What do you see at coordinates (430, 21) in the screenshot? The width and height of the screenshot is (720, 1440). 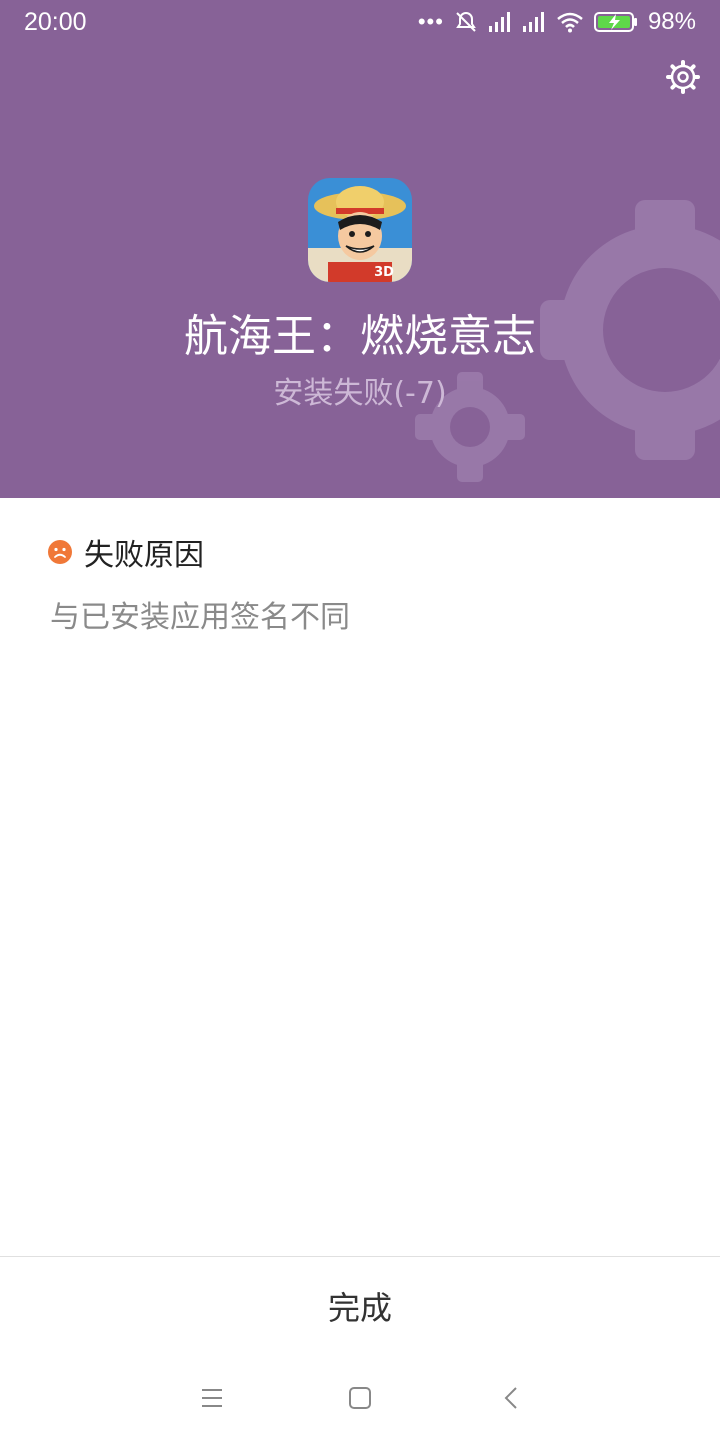 I see `more-dots-icon: •••` at bounding box center [430, 21].